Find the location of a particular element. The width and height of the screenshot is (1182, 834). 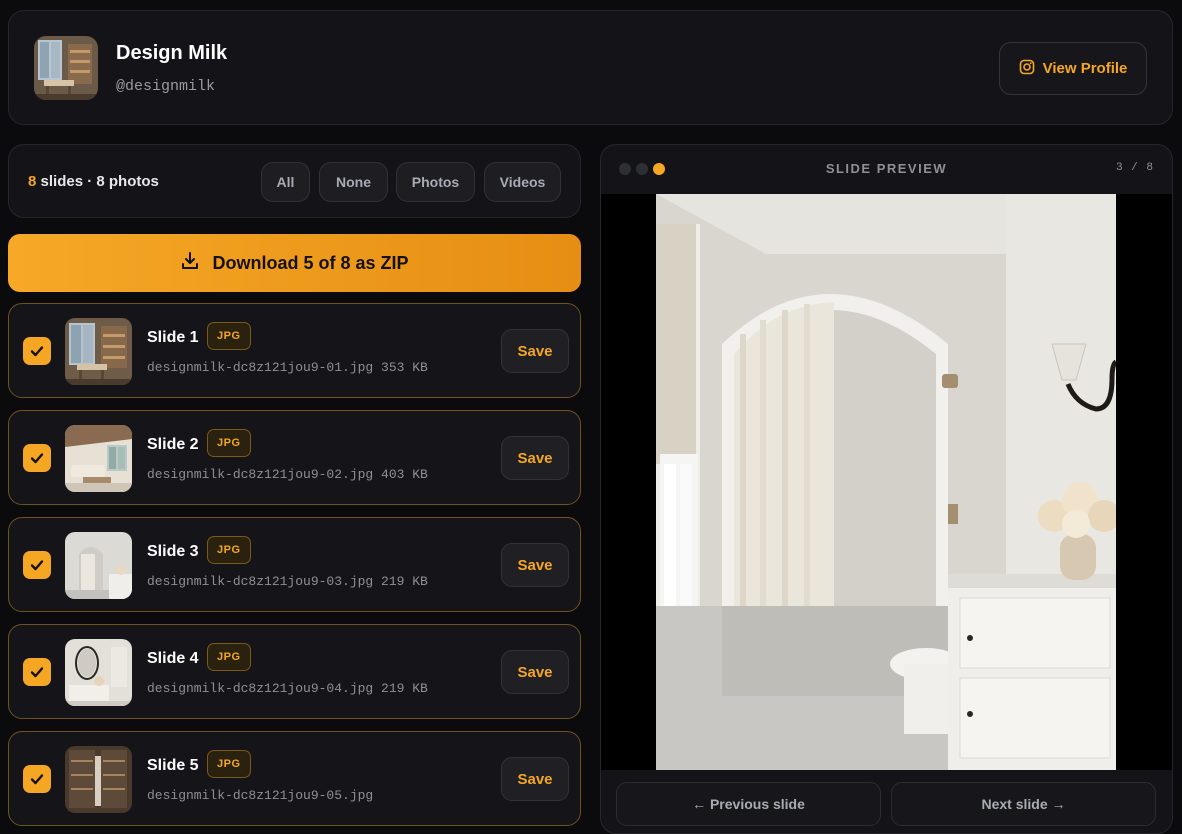

preview-counter: 3 / 8 is located at coordinates (1134, 168).